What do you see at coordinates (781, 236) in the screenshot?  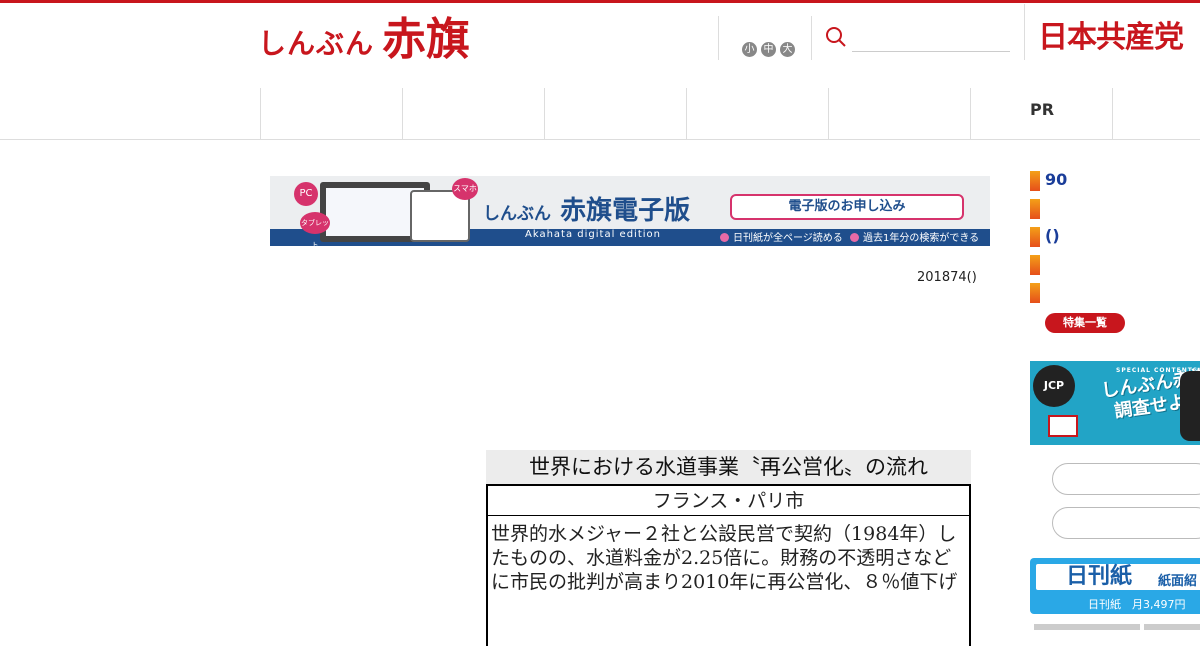 I see `banner-feature-1: 日刊紙が全ページ読める` at bounding box center [781, 236].